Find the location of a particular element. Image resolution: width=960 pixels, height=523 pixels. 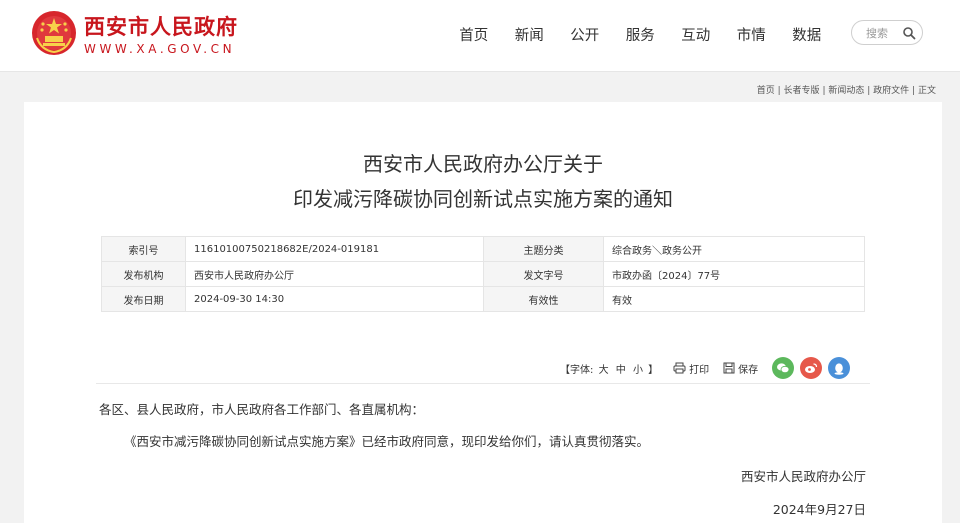

font-large-button: 大 is located at coordinates (604, 370).